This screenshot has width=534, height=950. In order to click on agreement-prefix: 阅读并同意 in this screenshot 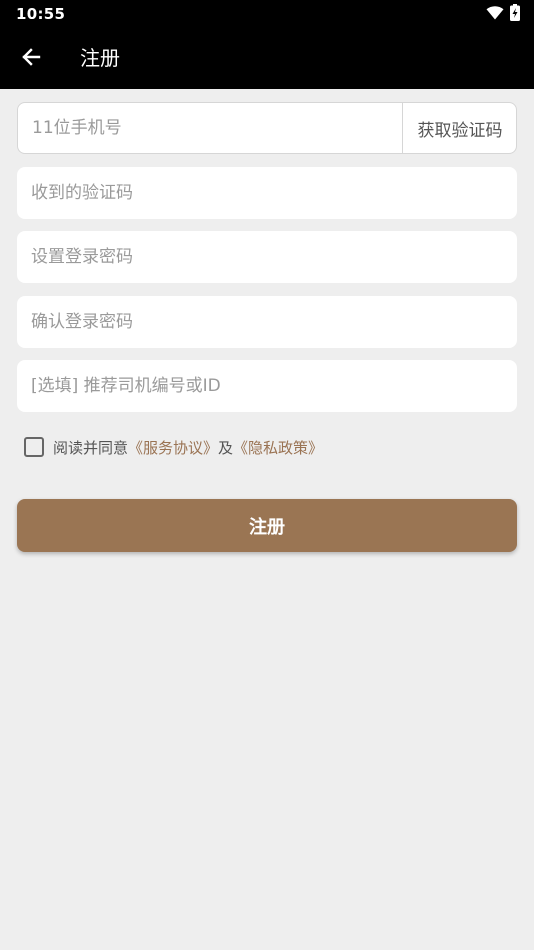, I will do `click(91, 447)`.